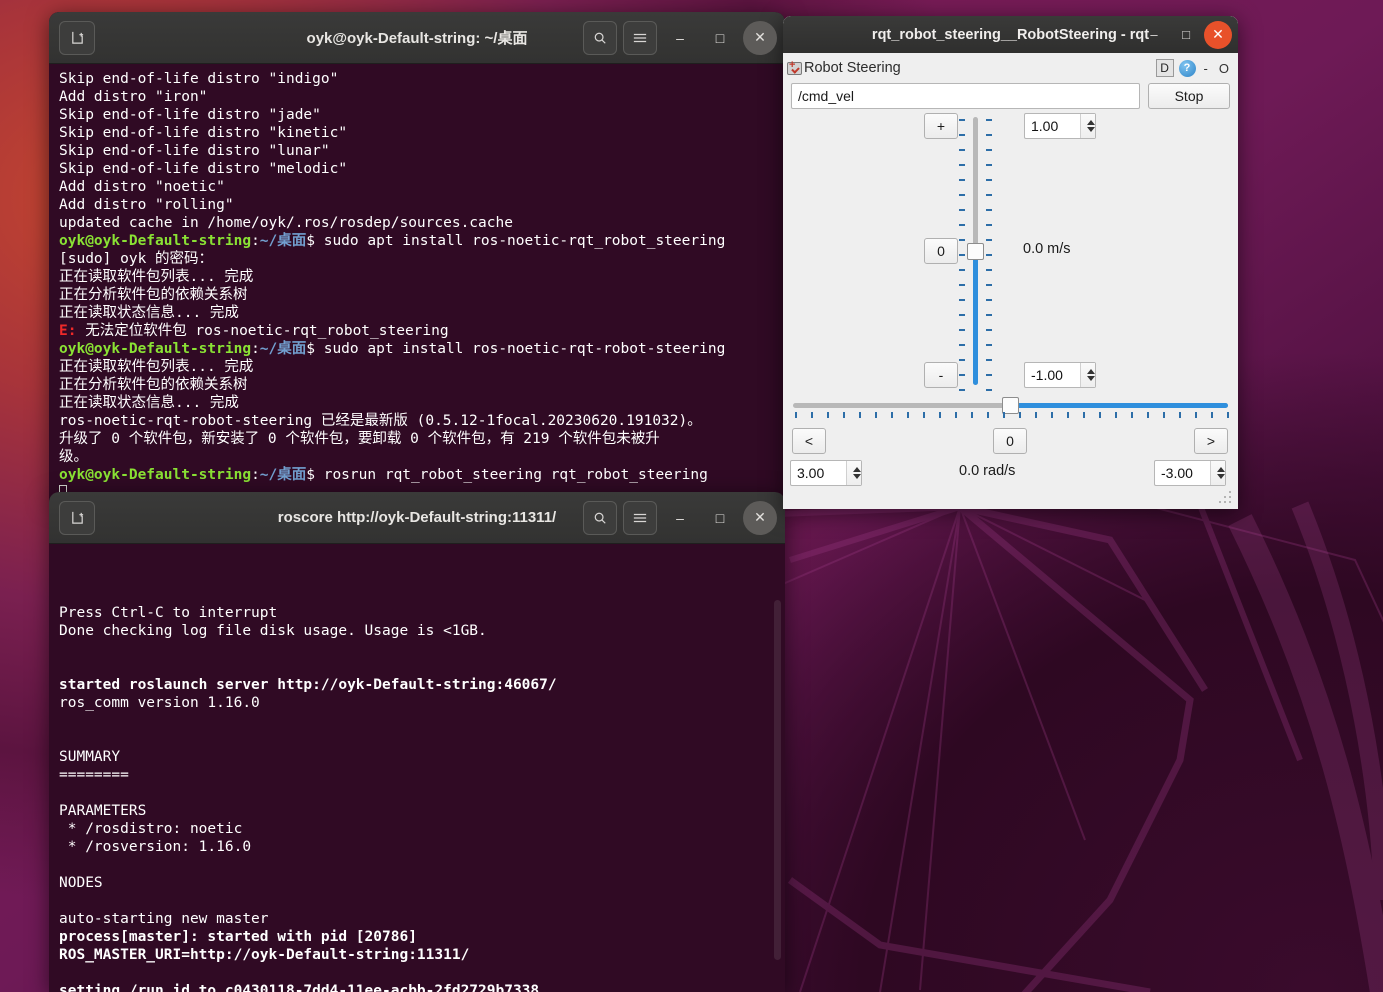 This screenshot has width=1383, height=992. Describe the element at coordinates (199, 79) in the screenshot. I see `terminal-text: Skip end-of-life distro "indigo"` at that location.